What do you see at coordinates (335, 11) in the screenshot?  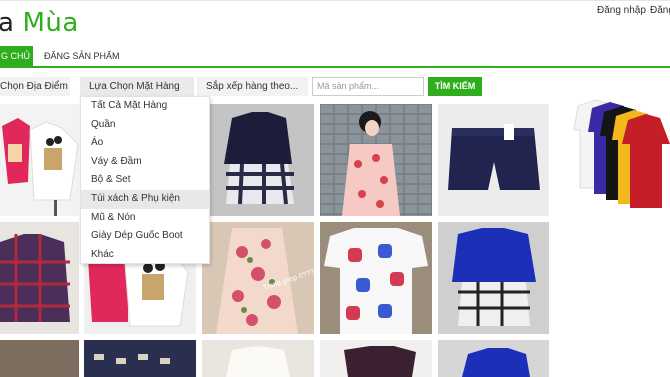 I see `top-bar: Đăng nhập Đăng` at bounding box center [335, 11].